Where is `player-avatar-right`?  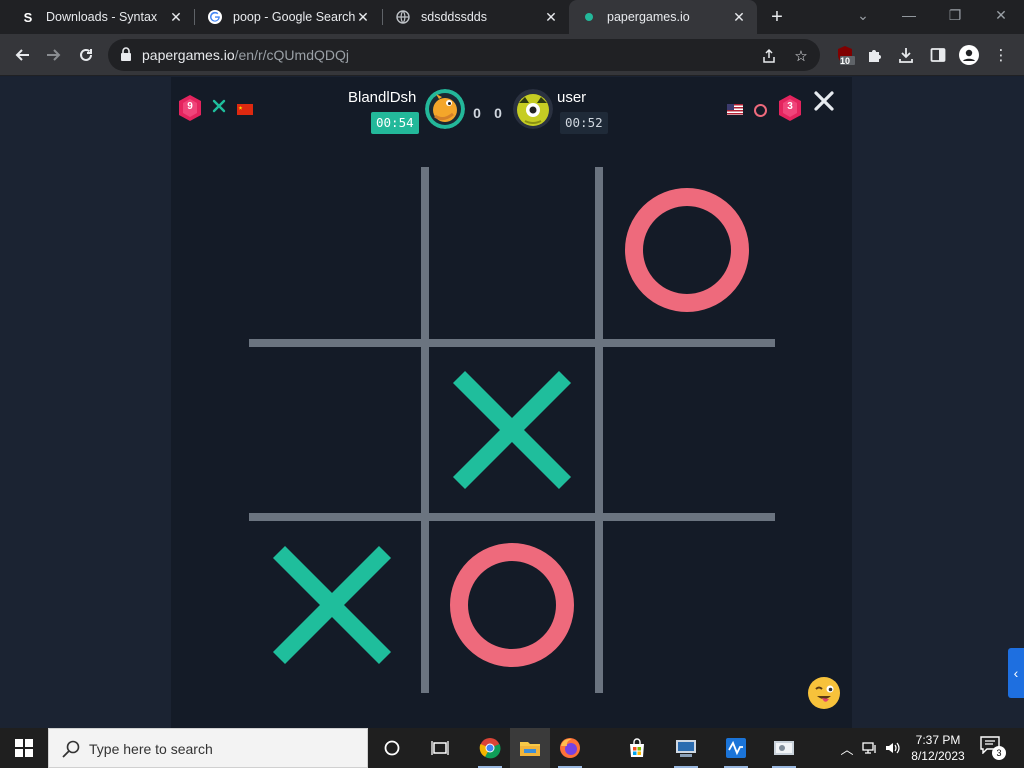
player-avatar-right is located at coordinates (533, 109).